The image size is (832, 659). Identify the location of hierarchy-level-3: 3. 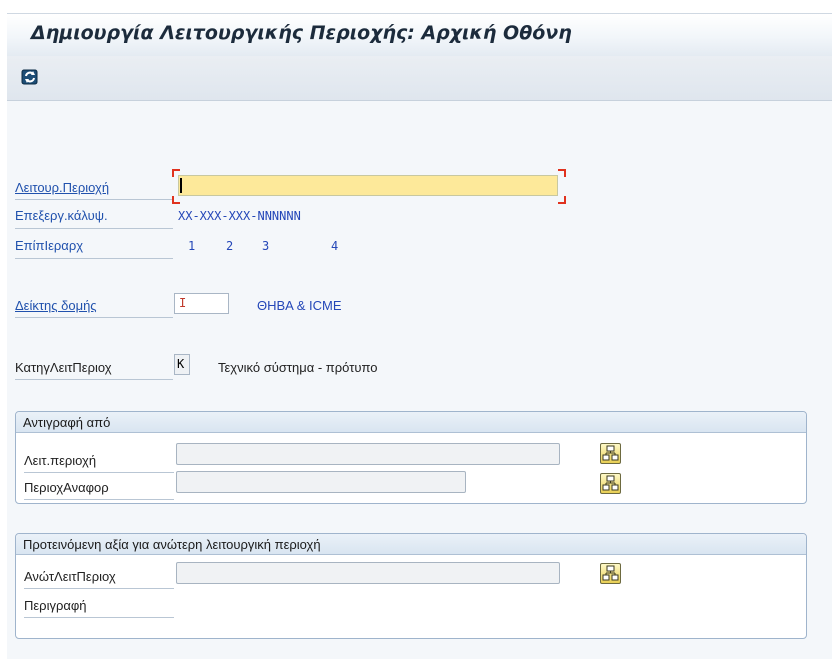
(266, 246).